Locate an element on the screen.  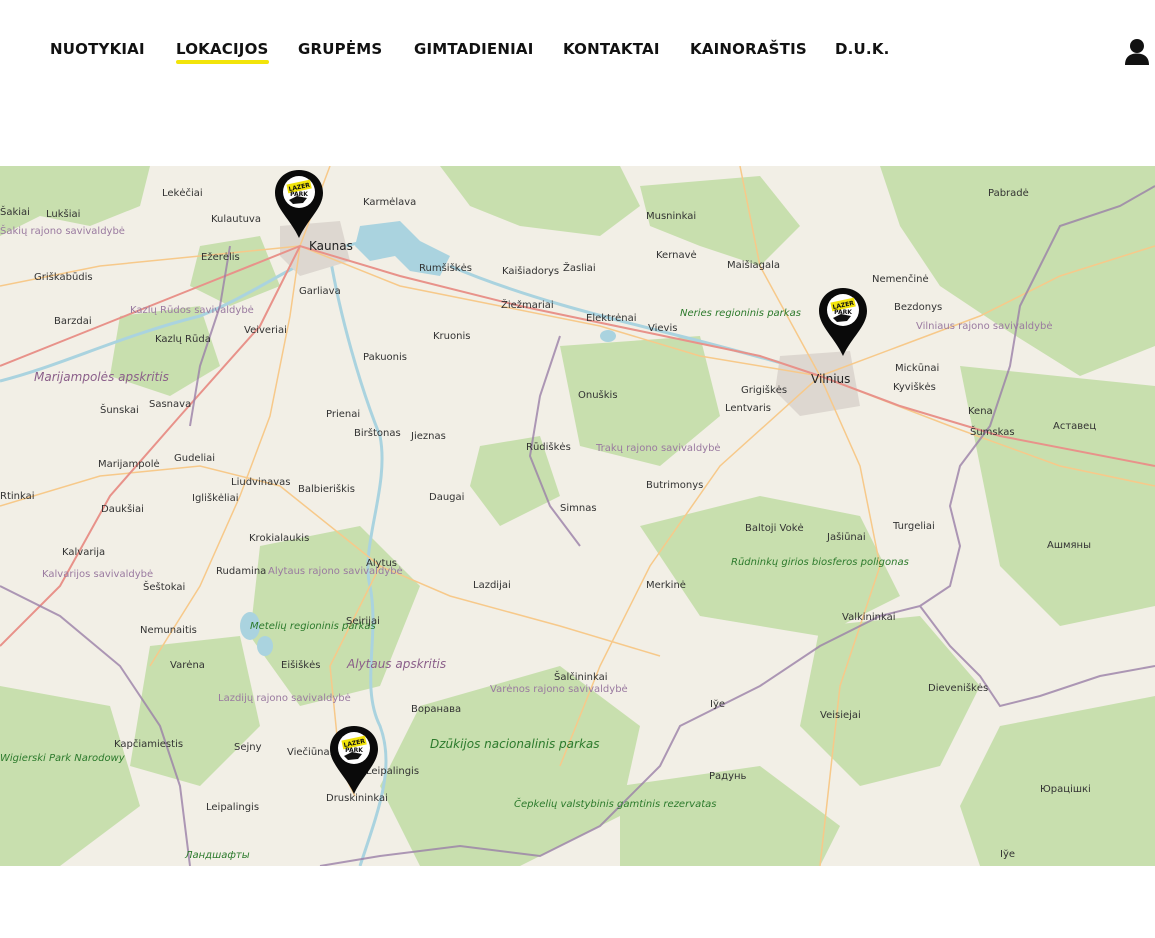
map-label: Lazdijų rajono savivaldybė is located at coordinates (284, 698).